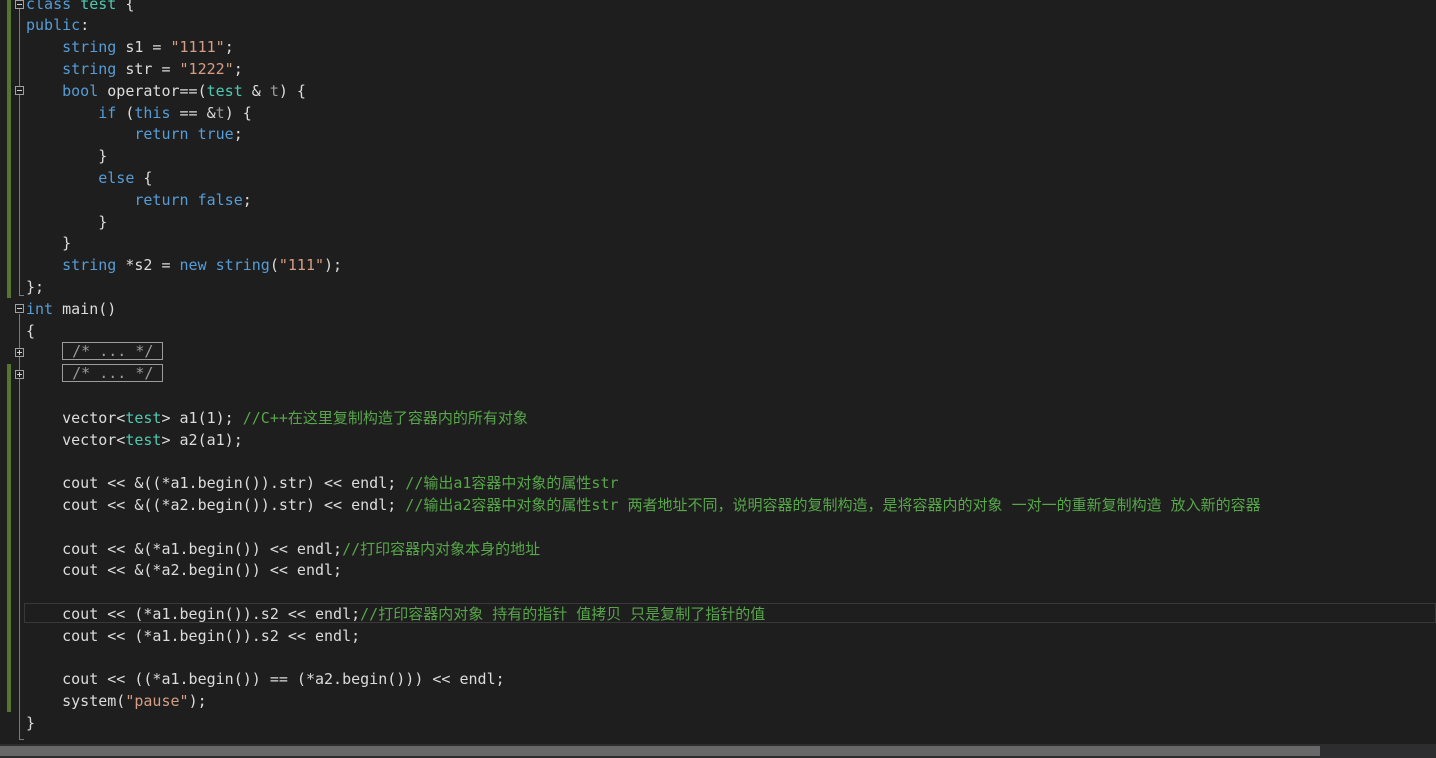 The height and width of the screenshot is (758, 1436). I want to click on scrollbar-thumb, so click(660, 751).